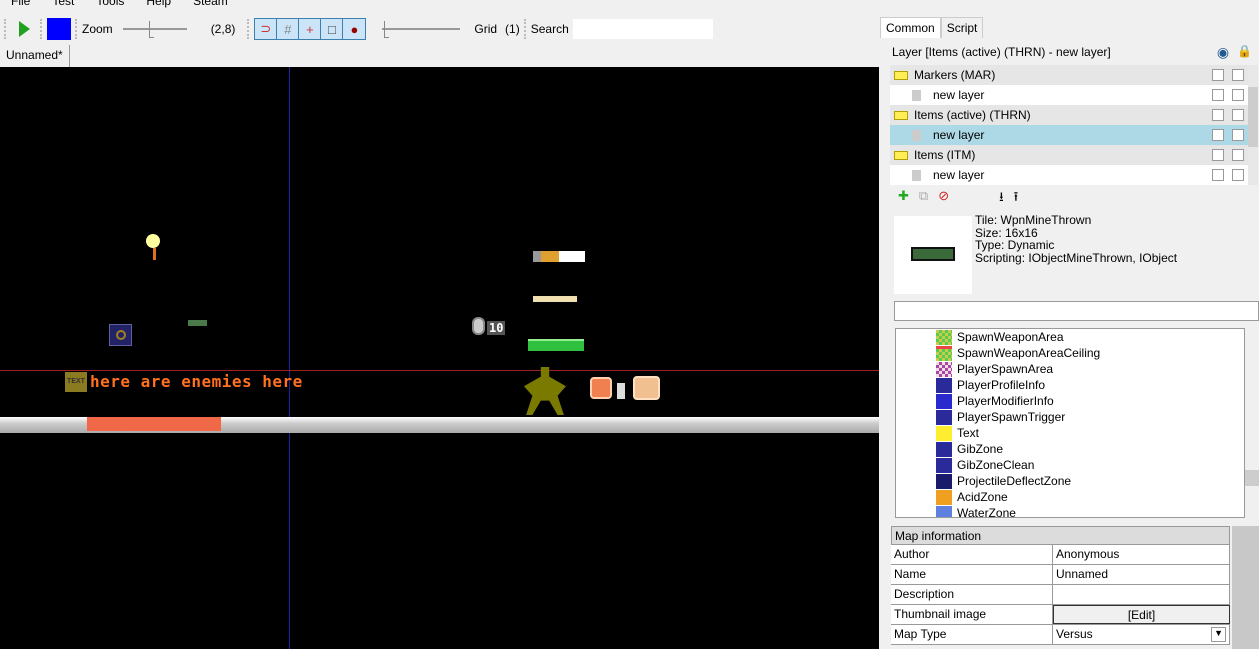  What do you see at coordinates (266, 29) in the screenshot?
I see `magnet-icon: ⊃` at bounding box center [266, 29].